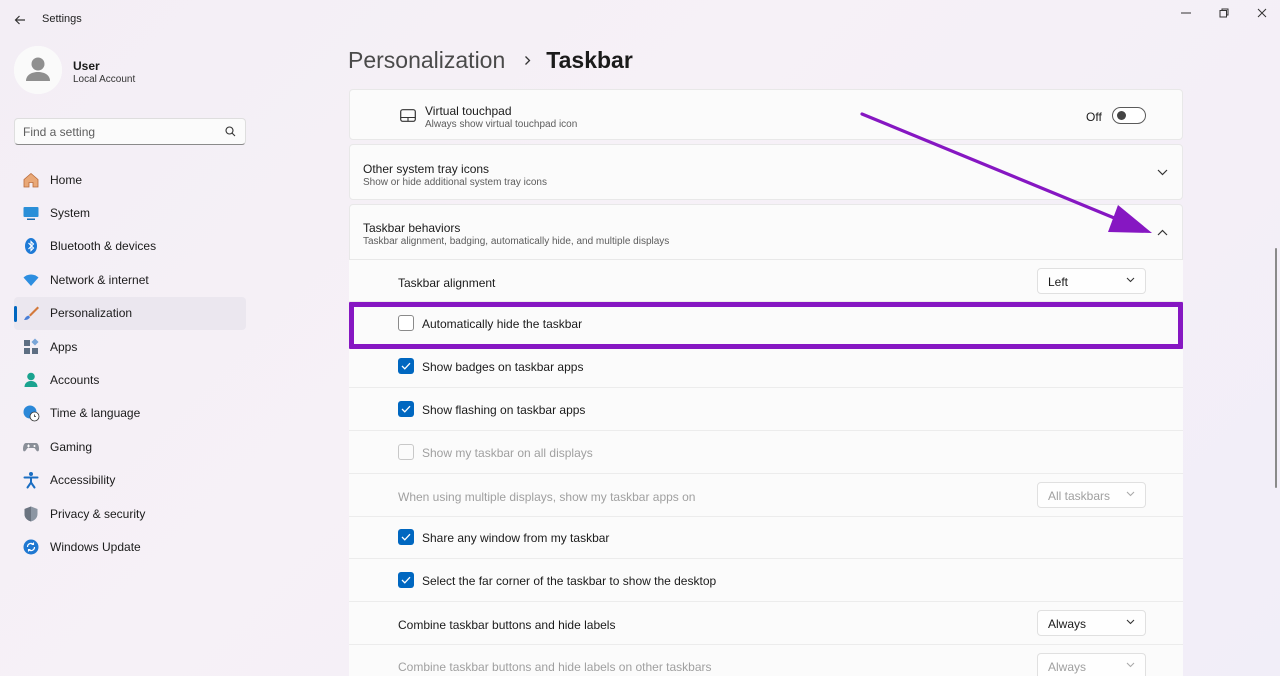  What do you see at coordinates (91, 313) in the screenshot?
I see `sidebar-item-label: Personalization` at bounding box center [91, 313].